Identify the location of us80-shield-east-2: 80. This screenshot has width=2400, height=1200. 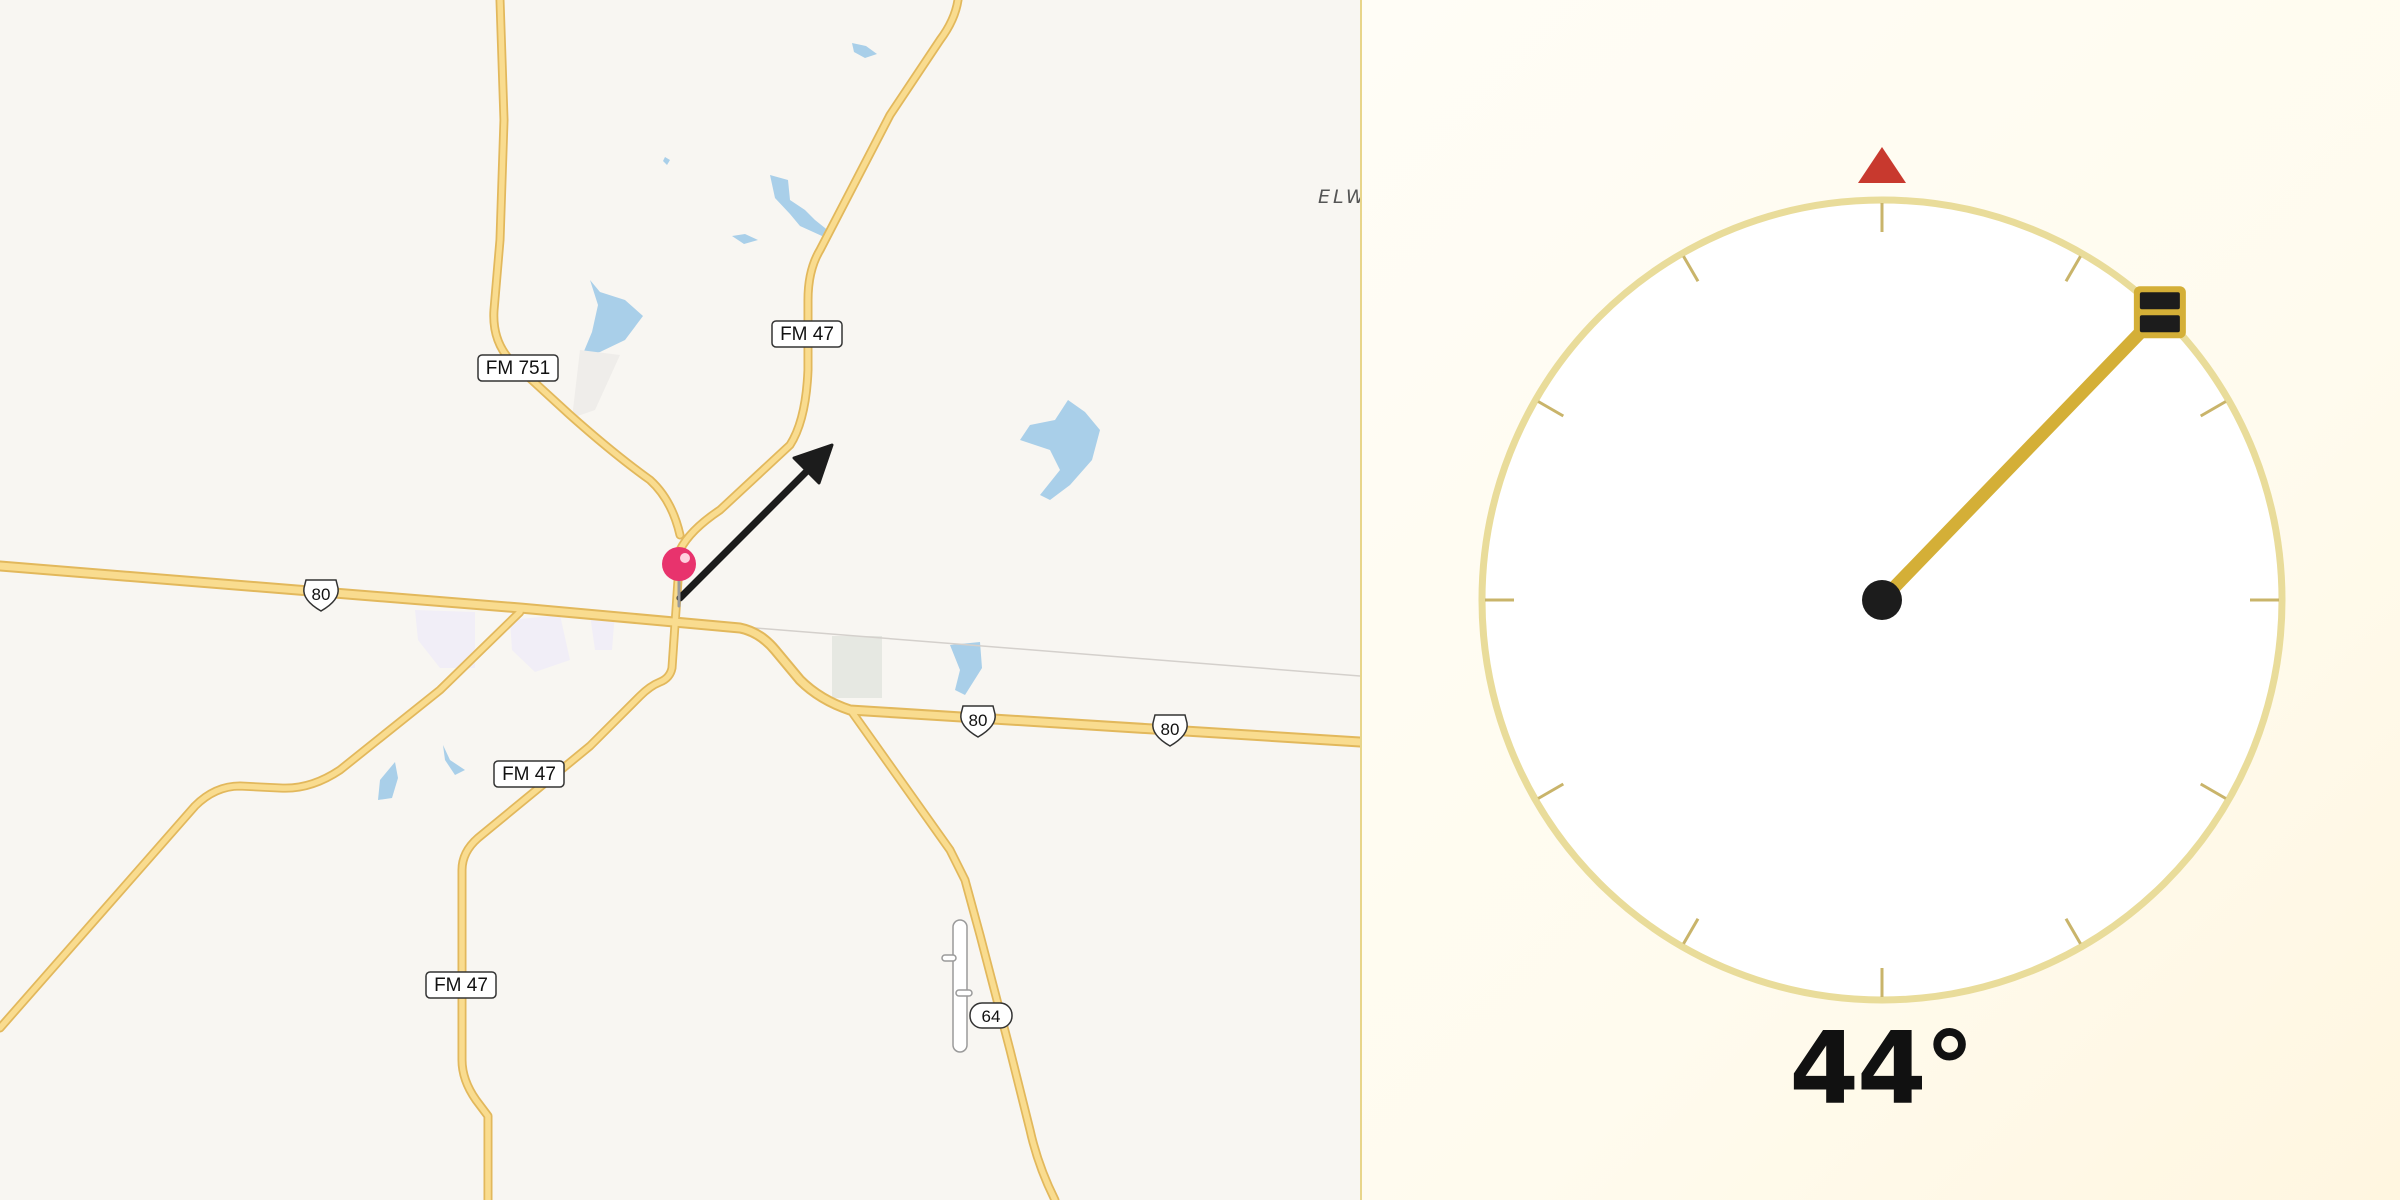
(1170, 730).